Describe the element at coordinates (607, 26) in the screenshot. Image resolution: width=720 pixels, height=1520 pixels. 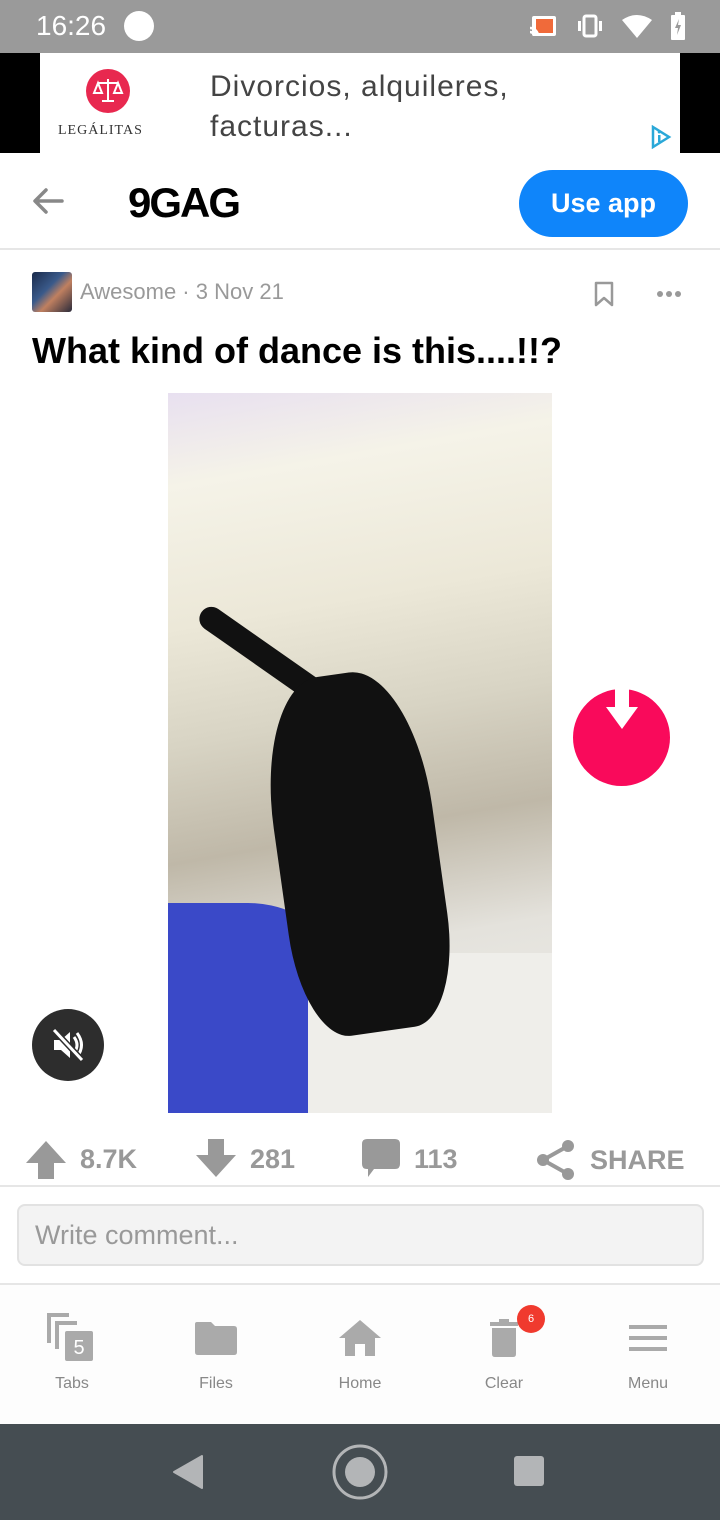
I see `status-icons` at that location.